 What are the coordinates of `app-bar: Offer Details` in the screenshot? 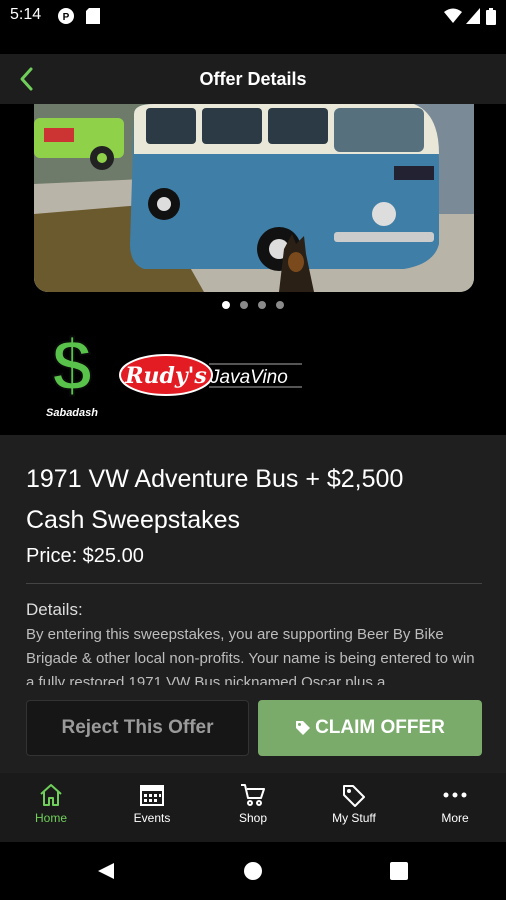 It's located at (253, 79).